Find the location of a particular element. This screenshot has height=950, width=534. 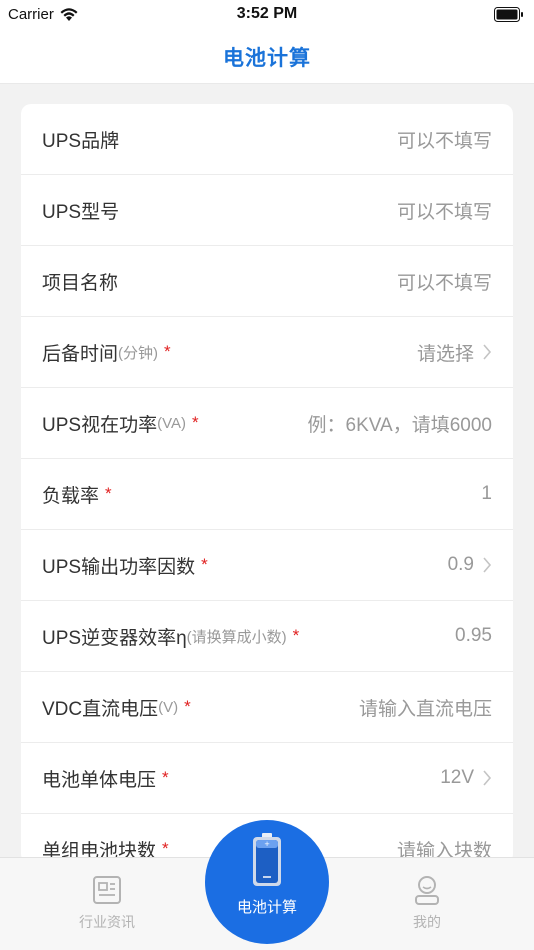

inverter-efficiency-input: 0.95 is located at coordinates (473, 636).